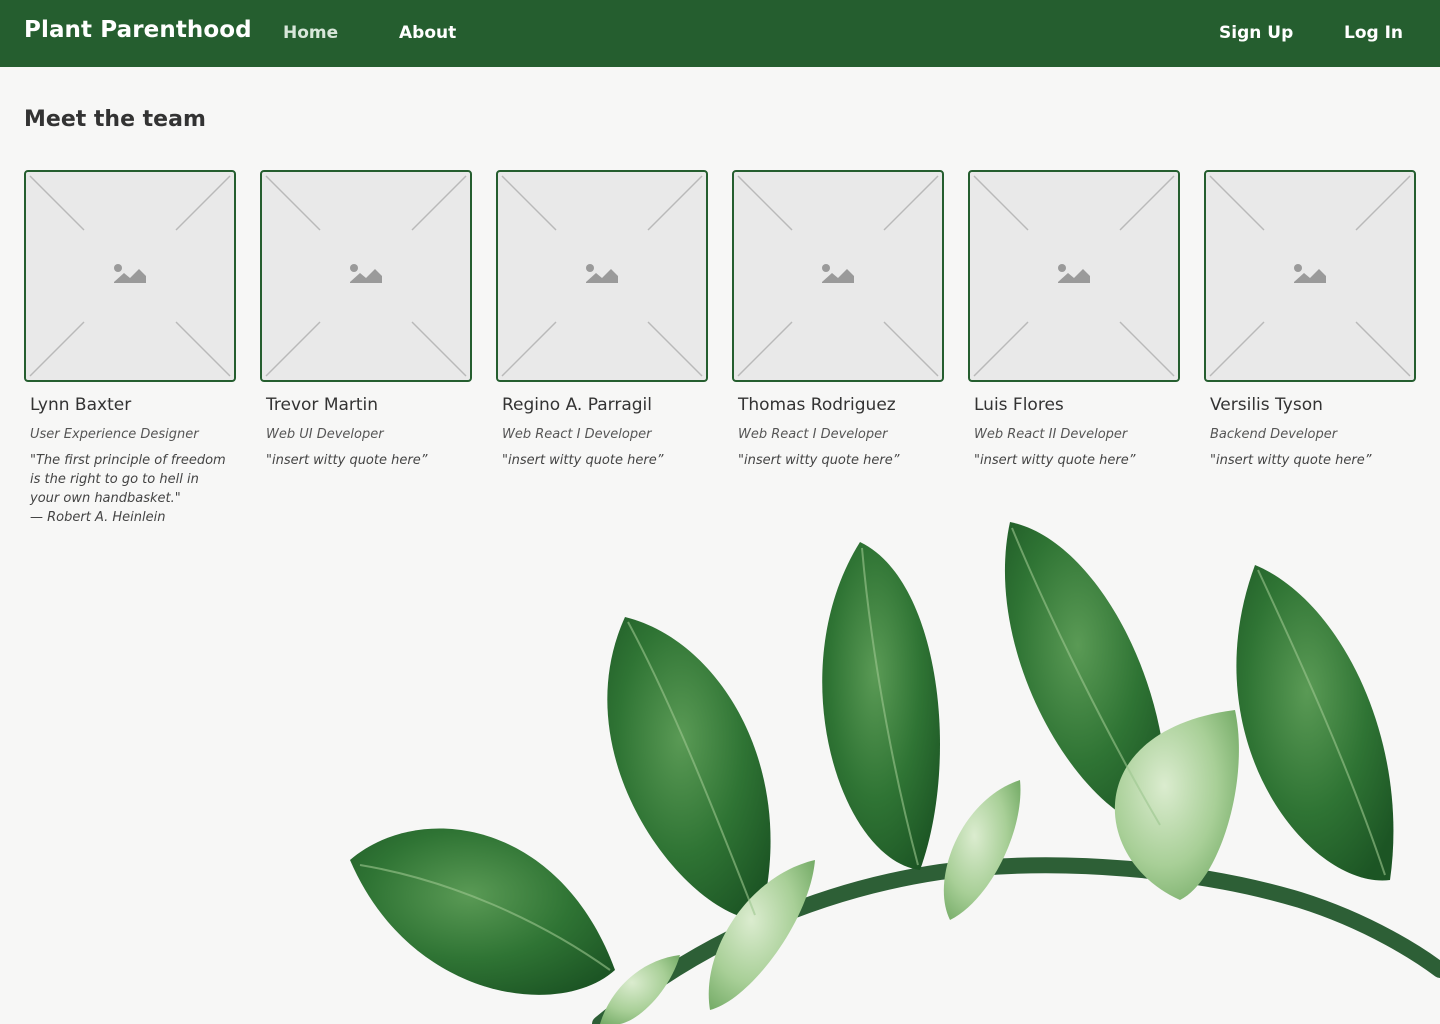 This screenshot has height=1024, width=1440. Describe the element at coordinates (138, 30) in the screenshot. I see `brand-logo-link: Plant Parenthood` at that location.